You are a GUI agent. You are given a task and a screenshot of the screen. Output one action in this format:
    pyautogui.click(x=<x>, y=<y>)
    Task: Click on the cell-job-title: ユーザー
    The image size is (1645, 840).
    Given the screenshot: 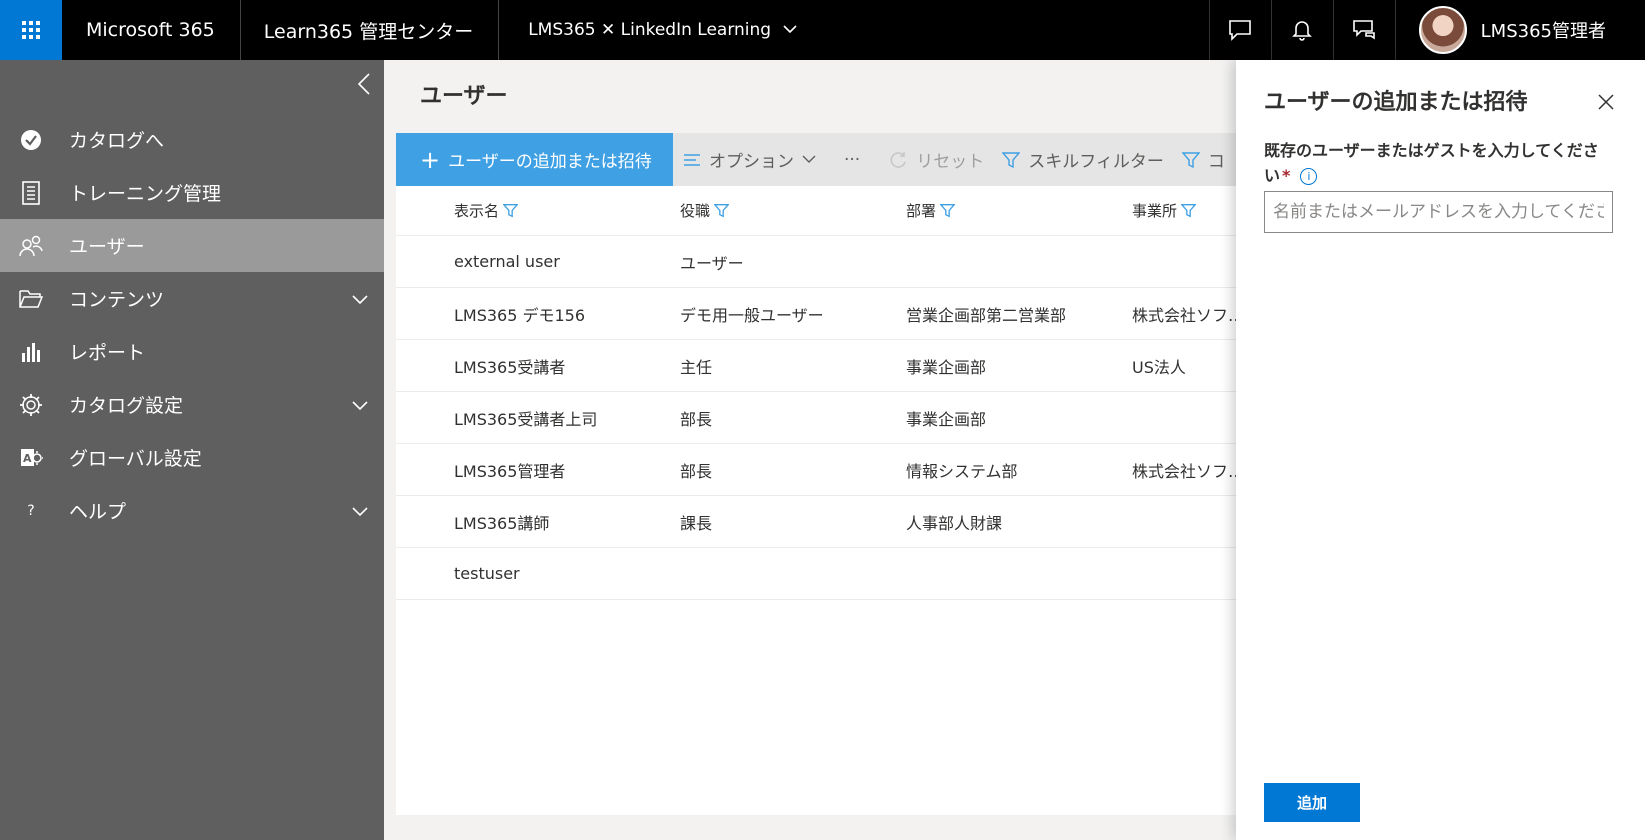 What is the action you would take?
    pyautogui.click(x=712, y=263)
    